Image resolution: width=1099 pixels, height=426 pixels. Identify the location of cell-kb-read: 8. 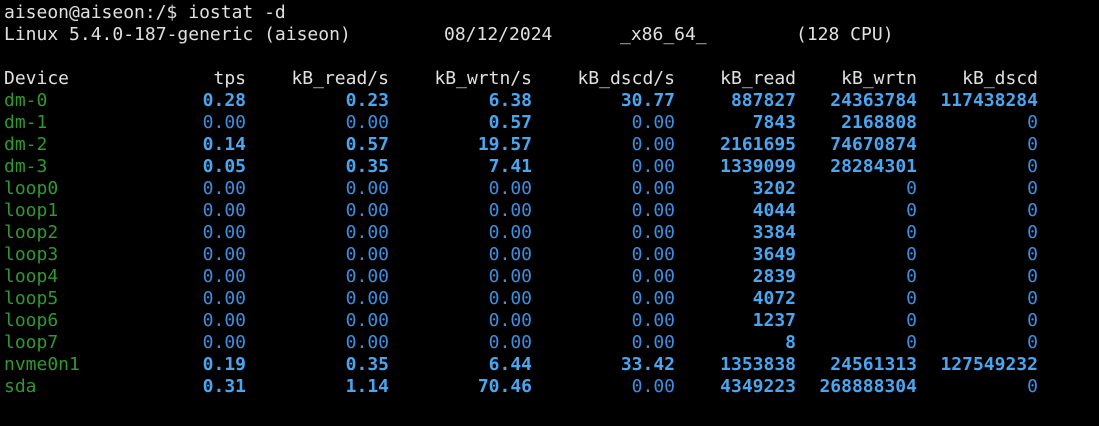
(790, 342).